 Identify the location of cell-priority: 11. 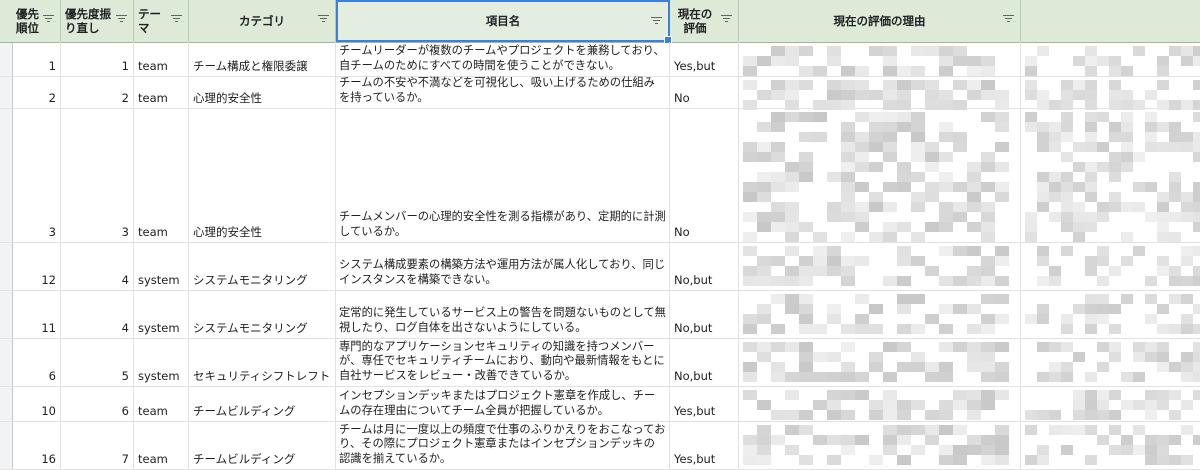
(36, 314).